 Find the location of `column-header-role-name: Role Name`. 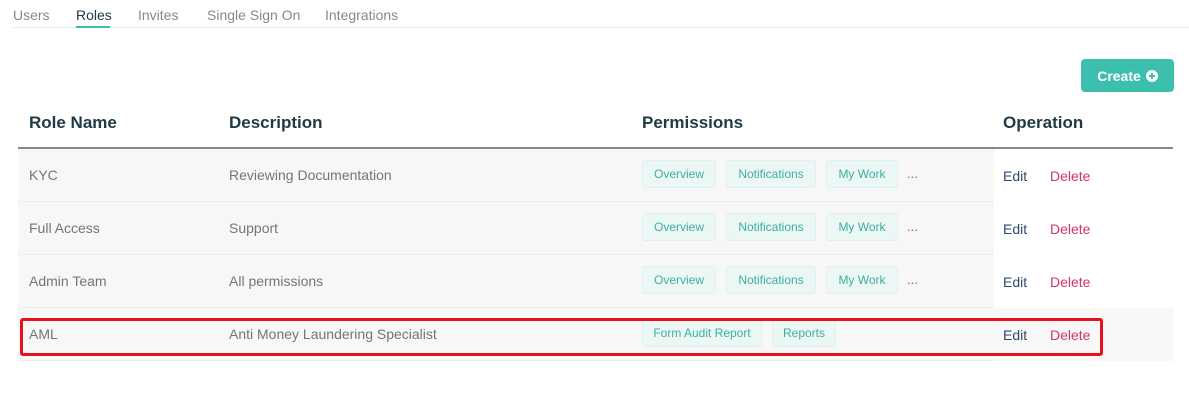

column-header-role-name: Role Name is located at coordinates (73, 122).